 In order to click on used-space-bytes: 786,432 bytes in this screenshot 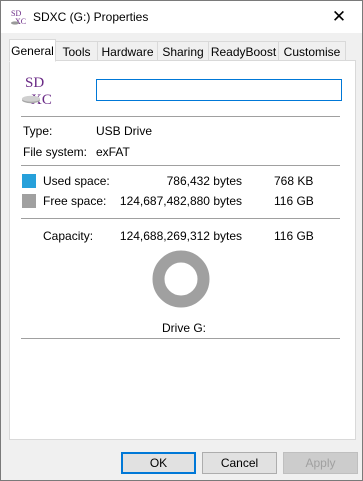, I will do `click(204, 181)`.